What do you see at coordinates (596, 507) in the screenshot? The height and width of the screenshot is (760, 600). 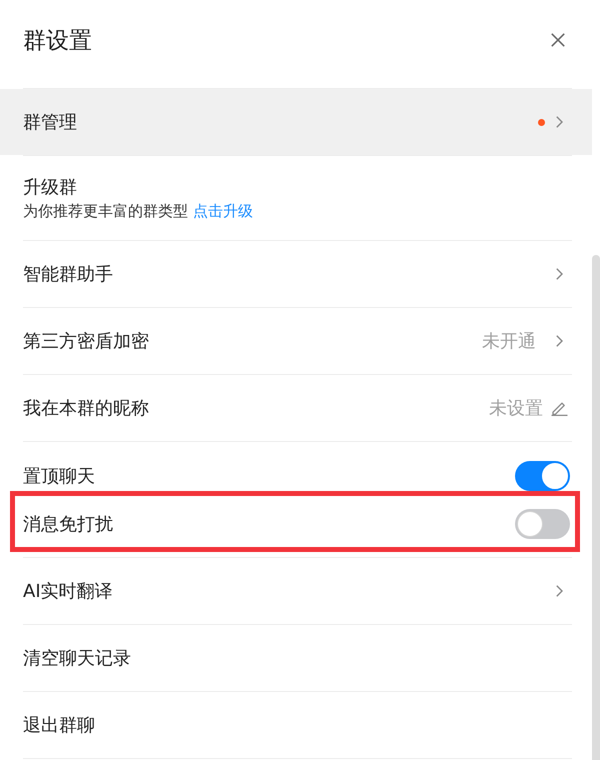 I see `scrollbar-thumb` at bounding box center [596, 507].